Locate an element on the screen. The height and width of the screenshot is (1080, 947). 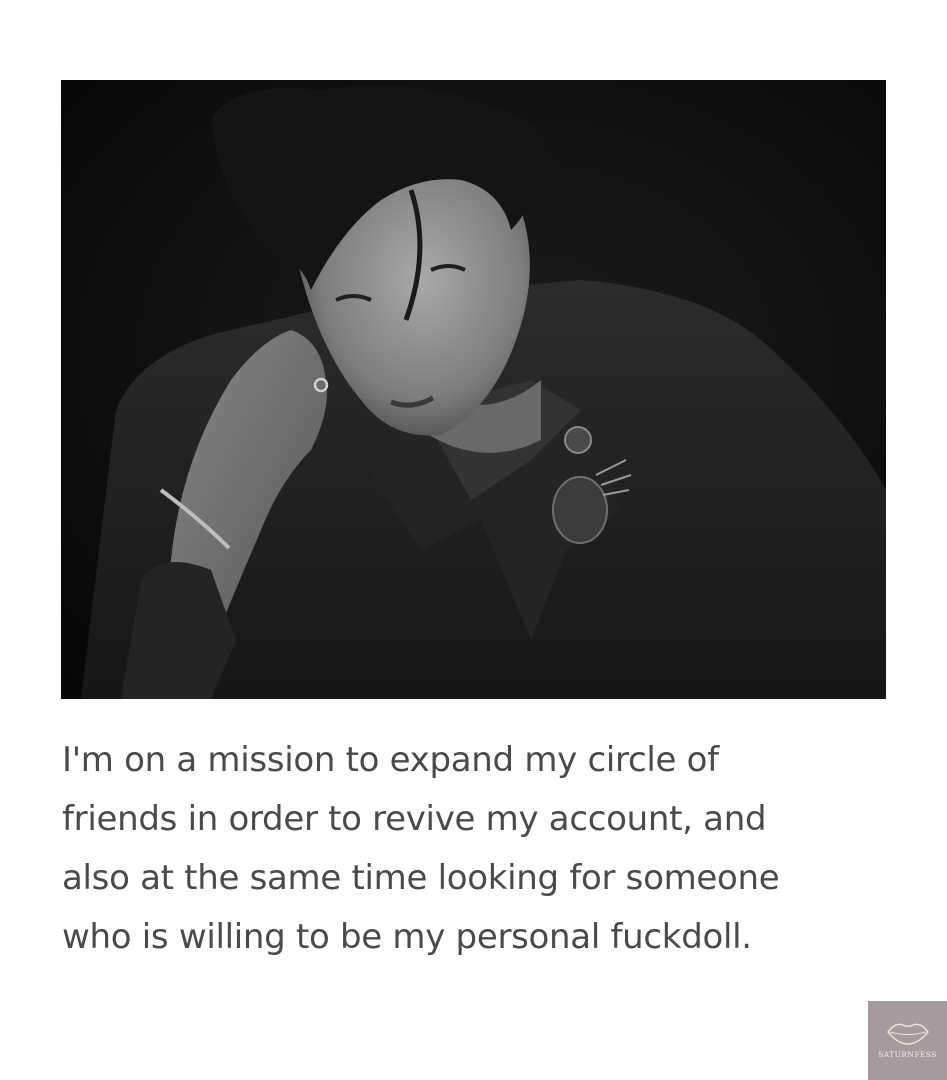
watermark-badge: SATURNFESS is located at coordinates (907, 1040).